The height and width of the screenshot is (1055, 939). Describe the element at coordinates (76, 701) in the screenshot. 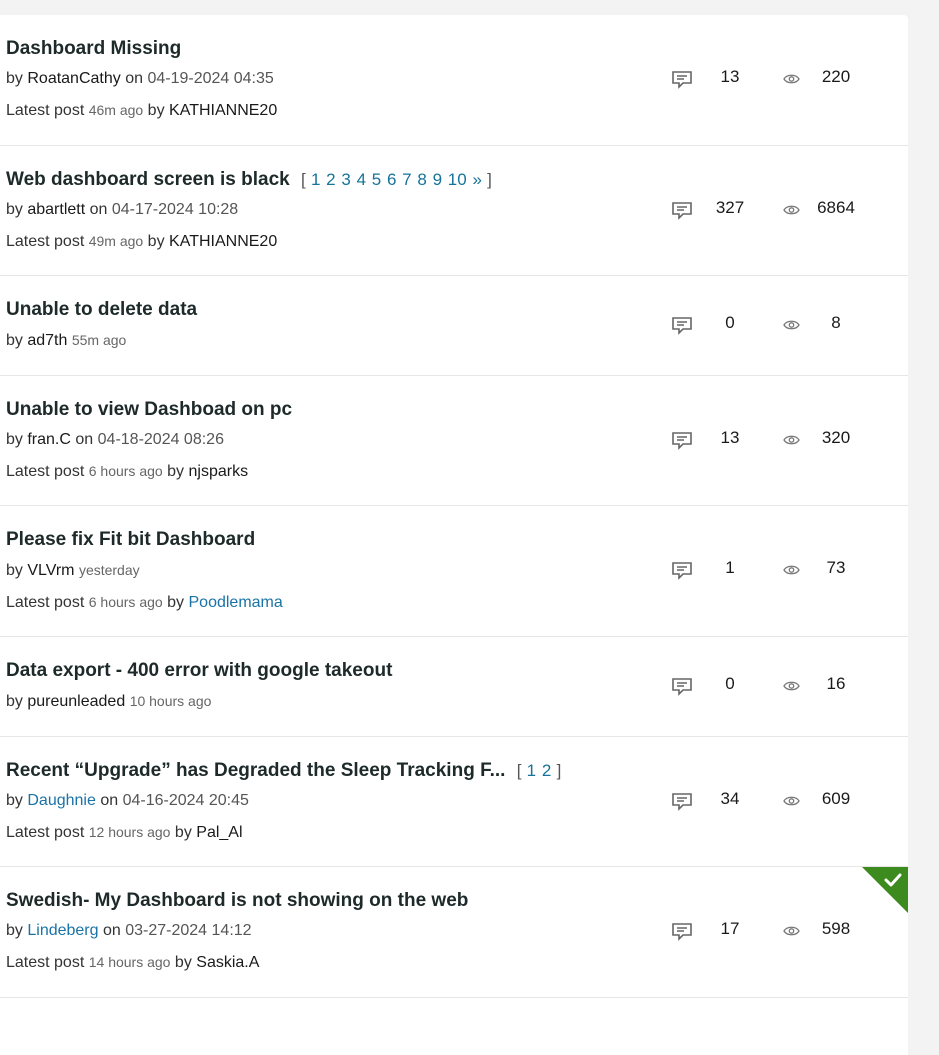

I see `author-link: pureunleaded` at that location.